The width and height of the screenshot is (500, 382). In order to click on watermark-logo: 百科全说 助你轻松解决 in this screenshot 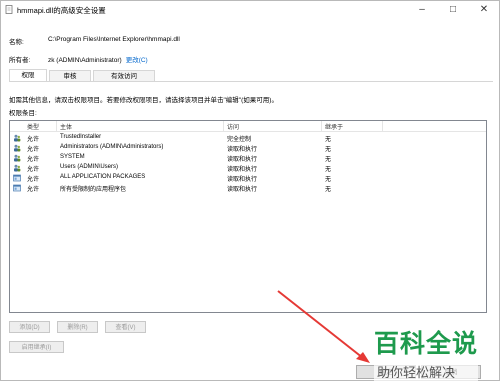, I will do `click(426, 352)`.